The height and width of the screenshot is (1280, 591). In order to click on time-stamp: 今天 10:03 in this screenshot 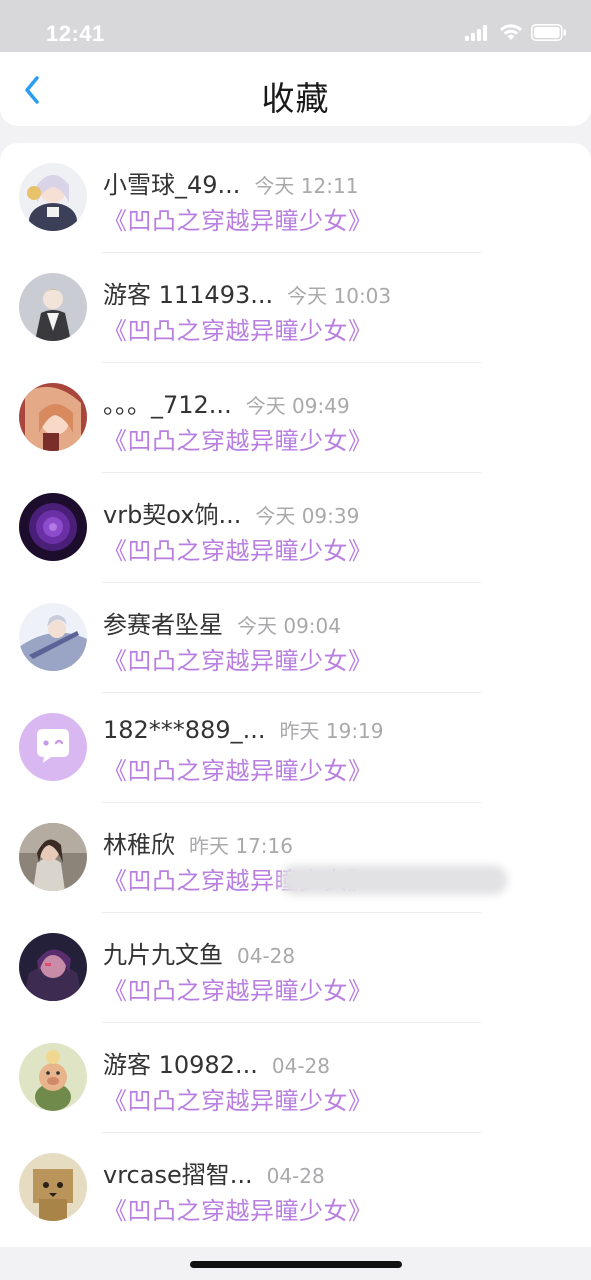, I will do `click(339, 296)`.